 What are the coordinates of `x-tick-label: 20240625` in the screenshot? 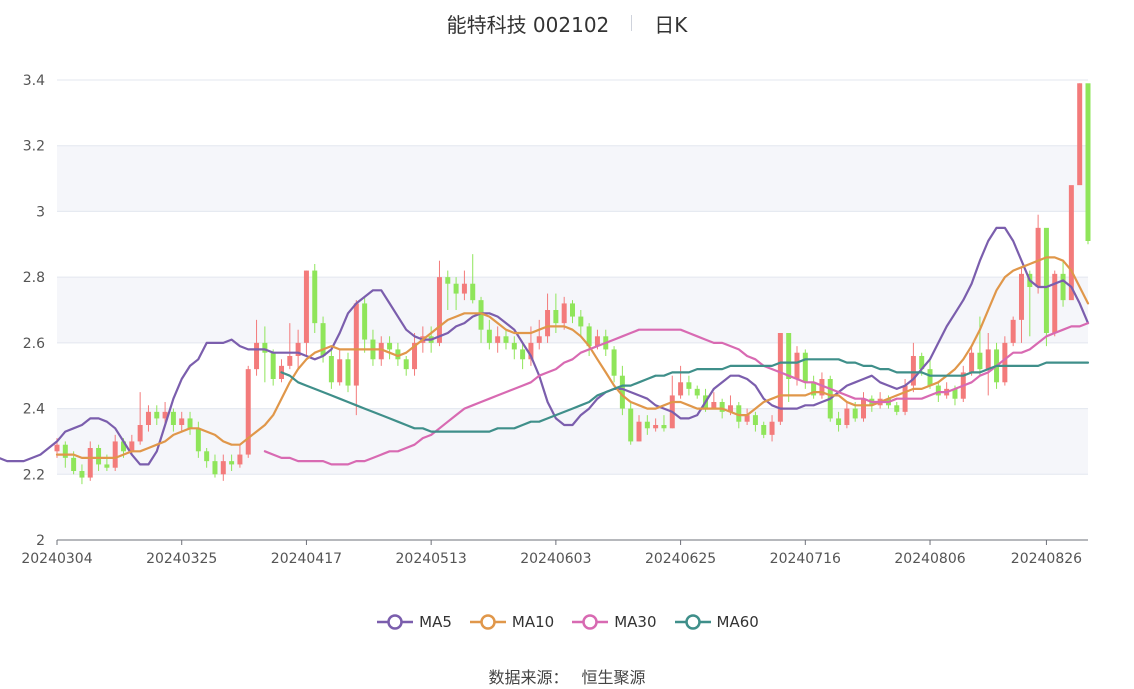 It's located at (680, 559).